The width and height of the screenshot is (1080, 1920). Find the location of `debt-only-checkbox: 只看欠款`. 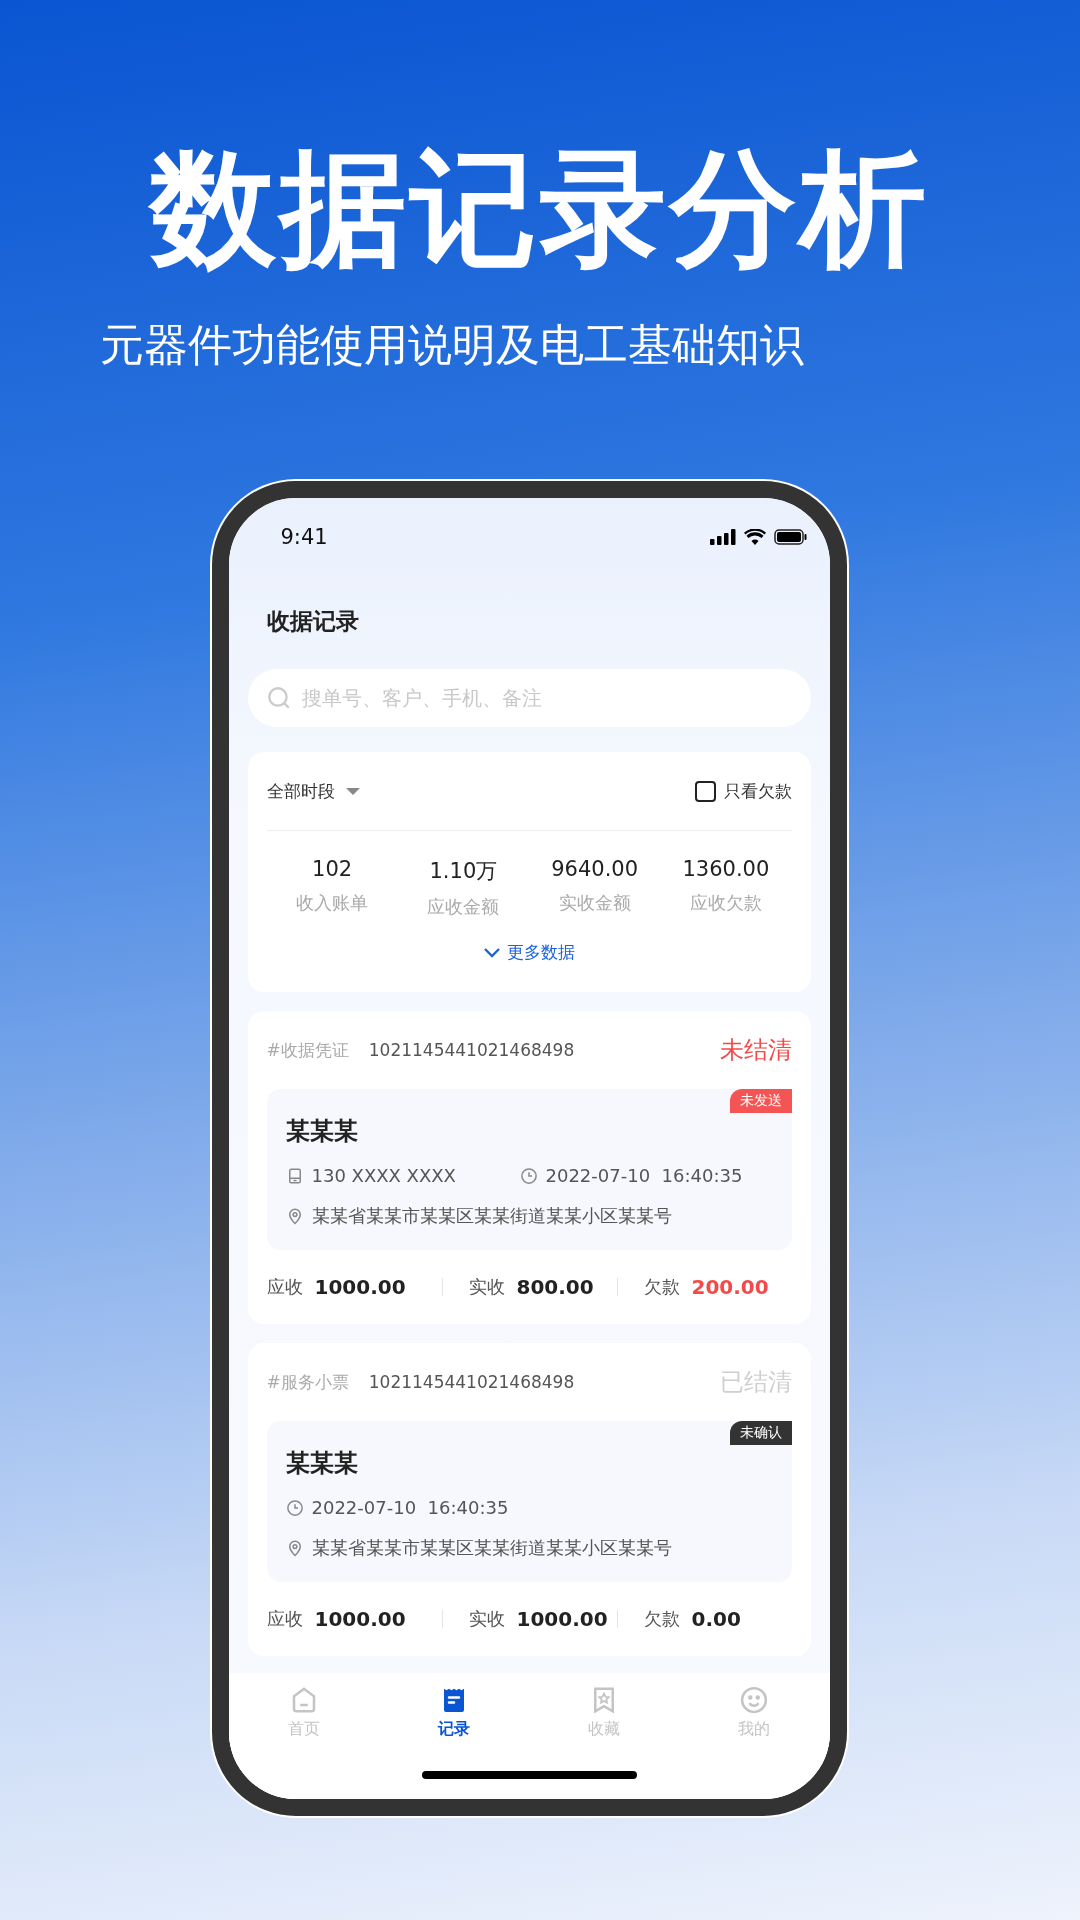

debt-only-checkbox: 只看欠款 is located at coordinates (743, 791).